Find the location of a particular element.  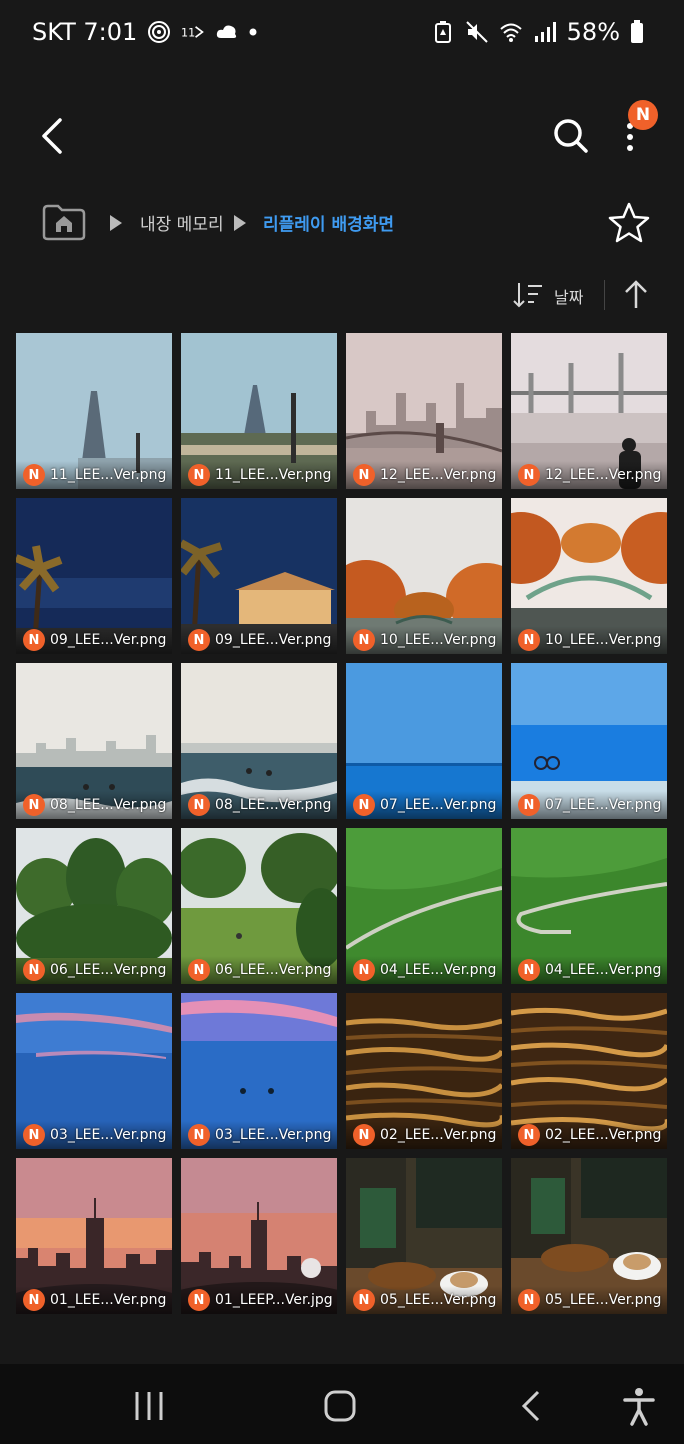

back-icon is located at coordinates (532, 1406).